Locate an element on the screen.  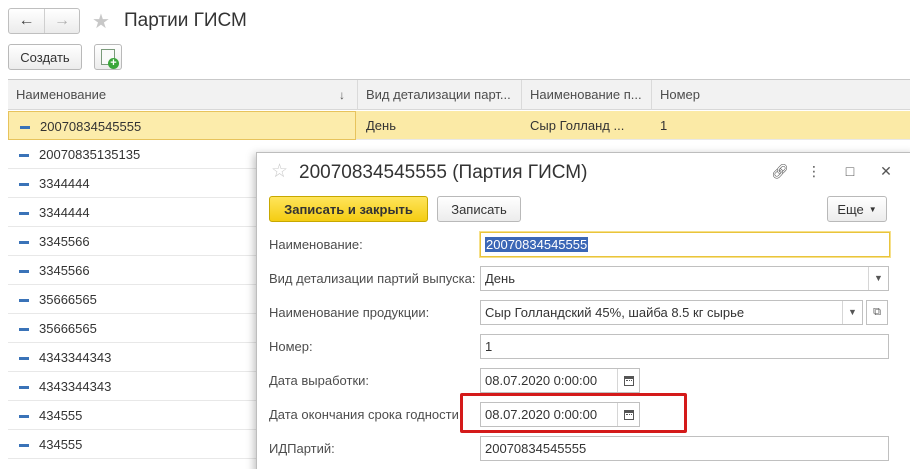
row-name-cell: 20070834545555 is located at coordinates (182, 125).